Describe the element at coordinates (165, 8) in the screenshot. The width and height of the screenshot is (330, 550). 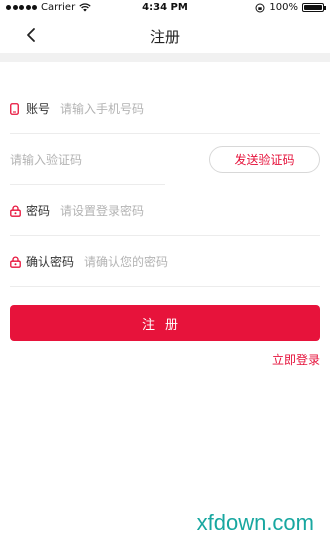
I see `status-bar: Carrier 4:34 PM 100%` at that location.